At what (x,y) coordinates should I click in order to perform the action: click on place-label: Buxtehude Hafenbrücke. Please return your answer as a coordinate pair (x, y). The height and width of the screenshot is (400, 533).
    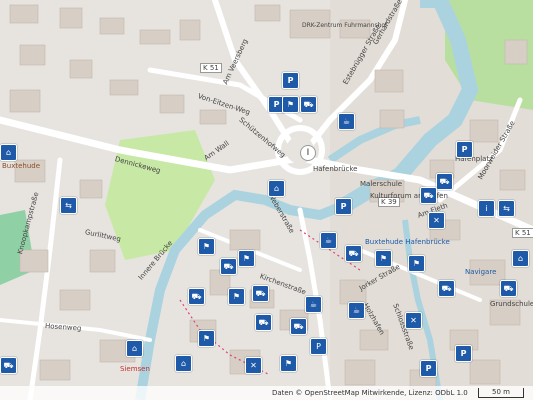
    Looking at the image, I should click on (407, 242).